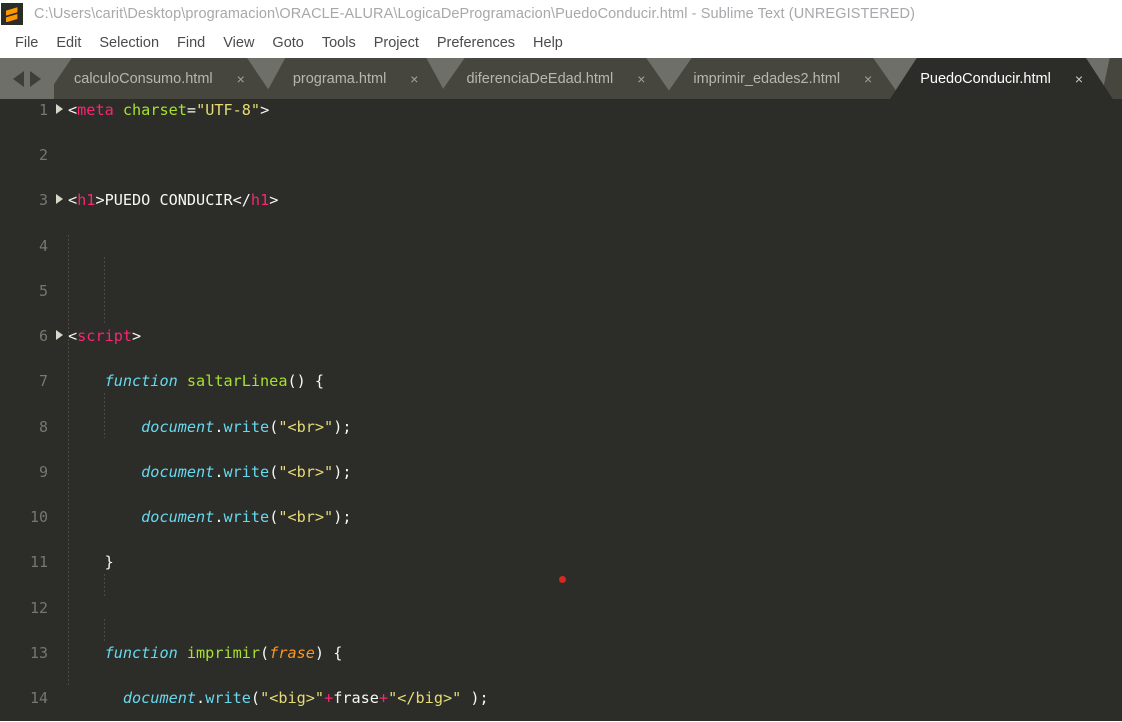 Image resolution: width=1122 pixels, height=722 pixels. What do you see at coordinates (43, 381) in the screenshot?
I see `line-number: 7` at bounding box center [43, 381].